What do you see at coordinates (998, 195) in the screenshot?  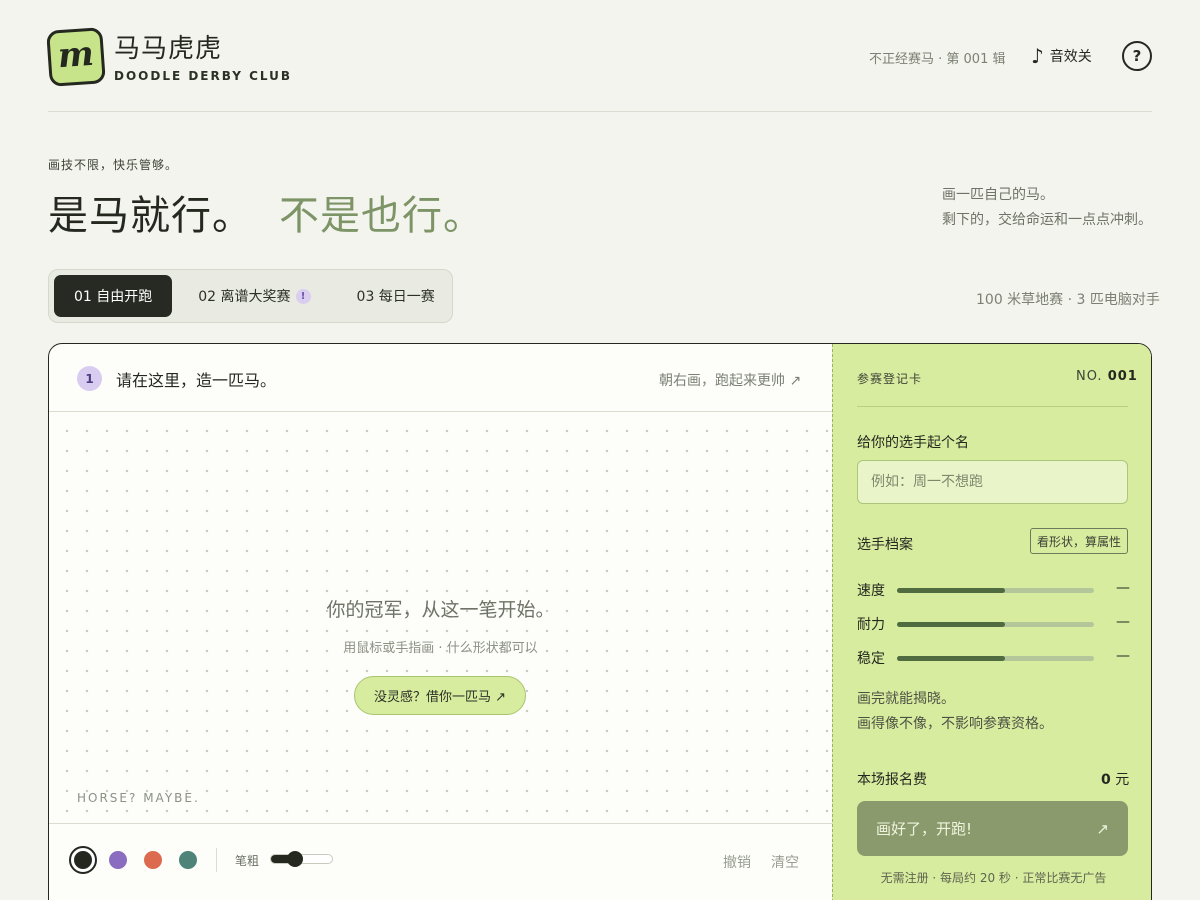 I see `desc-line-1: 画一匹自己的马。` at bounding box center [998, 195].